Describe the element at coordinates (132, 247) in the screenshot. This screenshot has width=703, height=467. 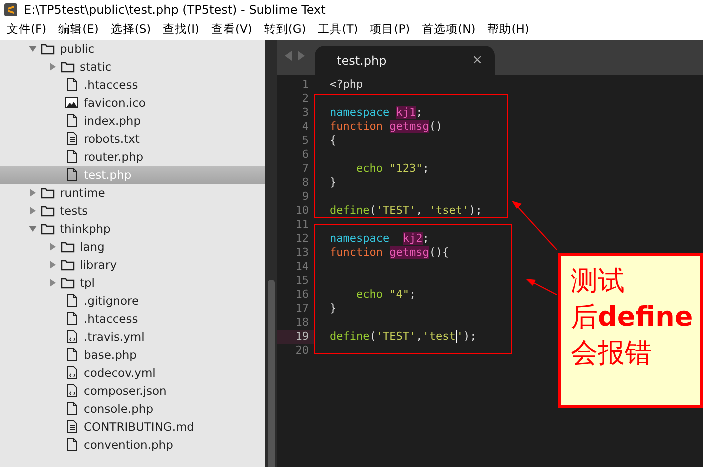
I see `folder-item: lang` at that location.